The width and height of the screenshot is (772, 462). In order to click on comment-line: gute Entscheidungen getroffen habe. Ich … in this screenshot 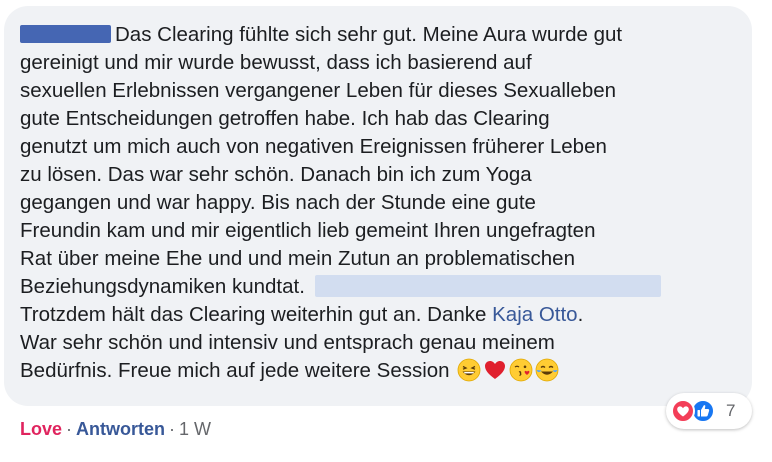, I will do `click(285, 118)`.